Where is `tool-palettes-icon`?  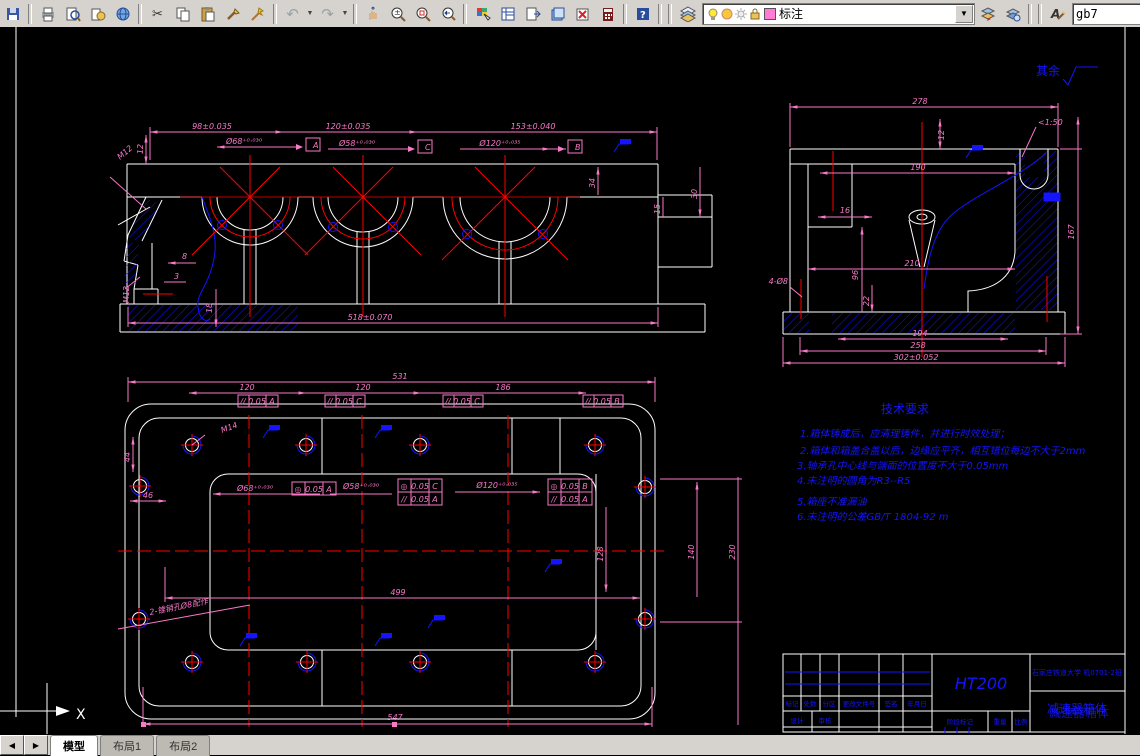 tool-palettes-icon is located at coordinates (532, 13).